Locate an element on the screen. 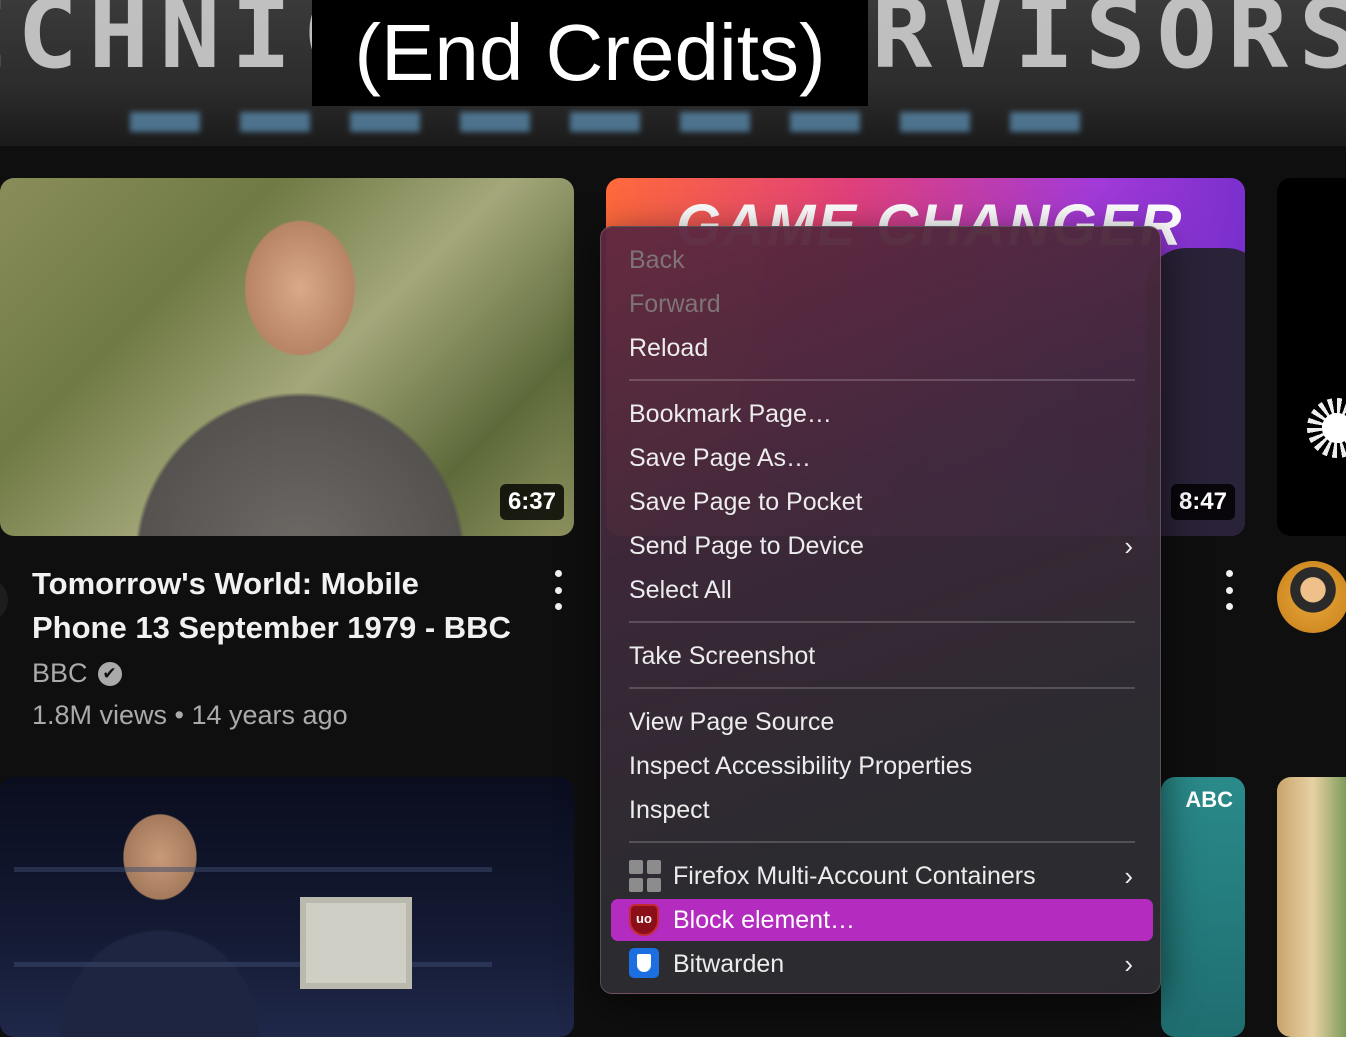  menu-item-save-to-pocket: Save Page to Pocket is located at coordinates (882, 502).